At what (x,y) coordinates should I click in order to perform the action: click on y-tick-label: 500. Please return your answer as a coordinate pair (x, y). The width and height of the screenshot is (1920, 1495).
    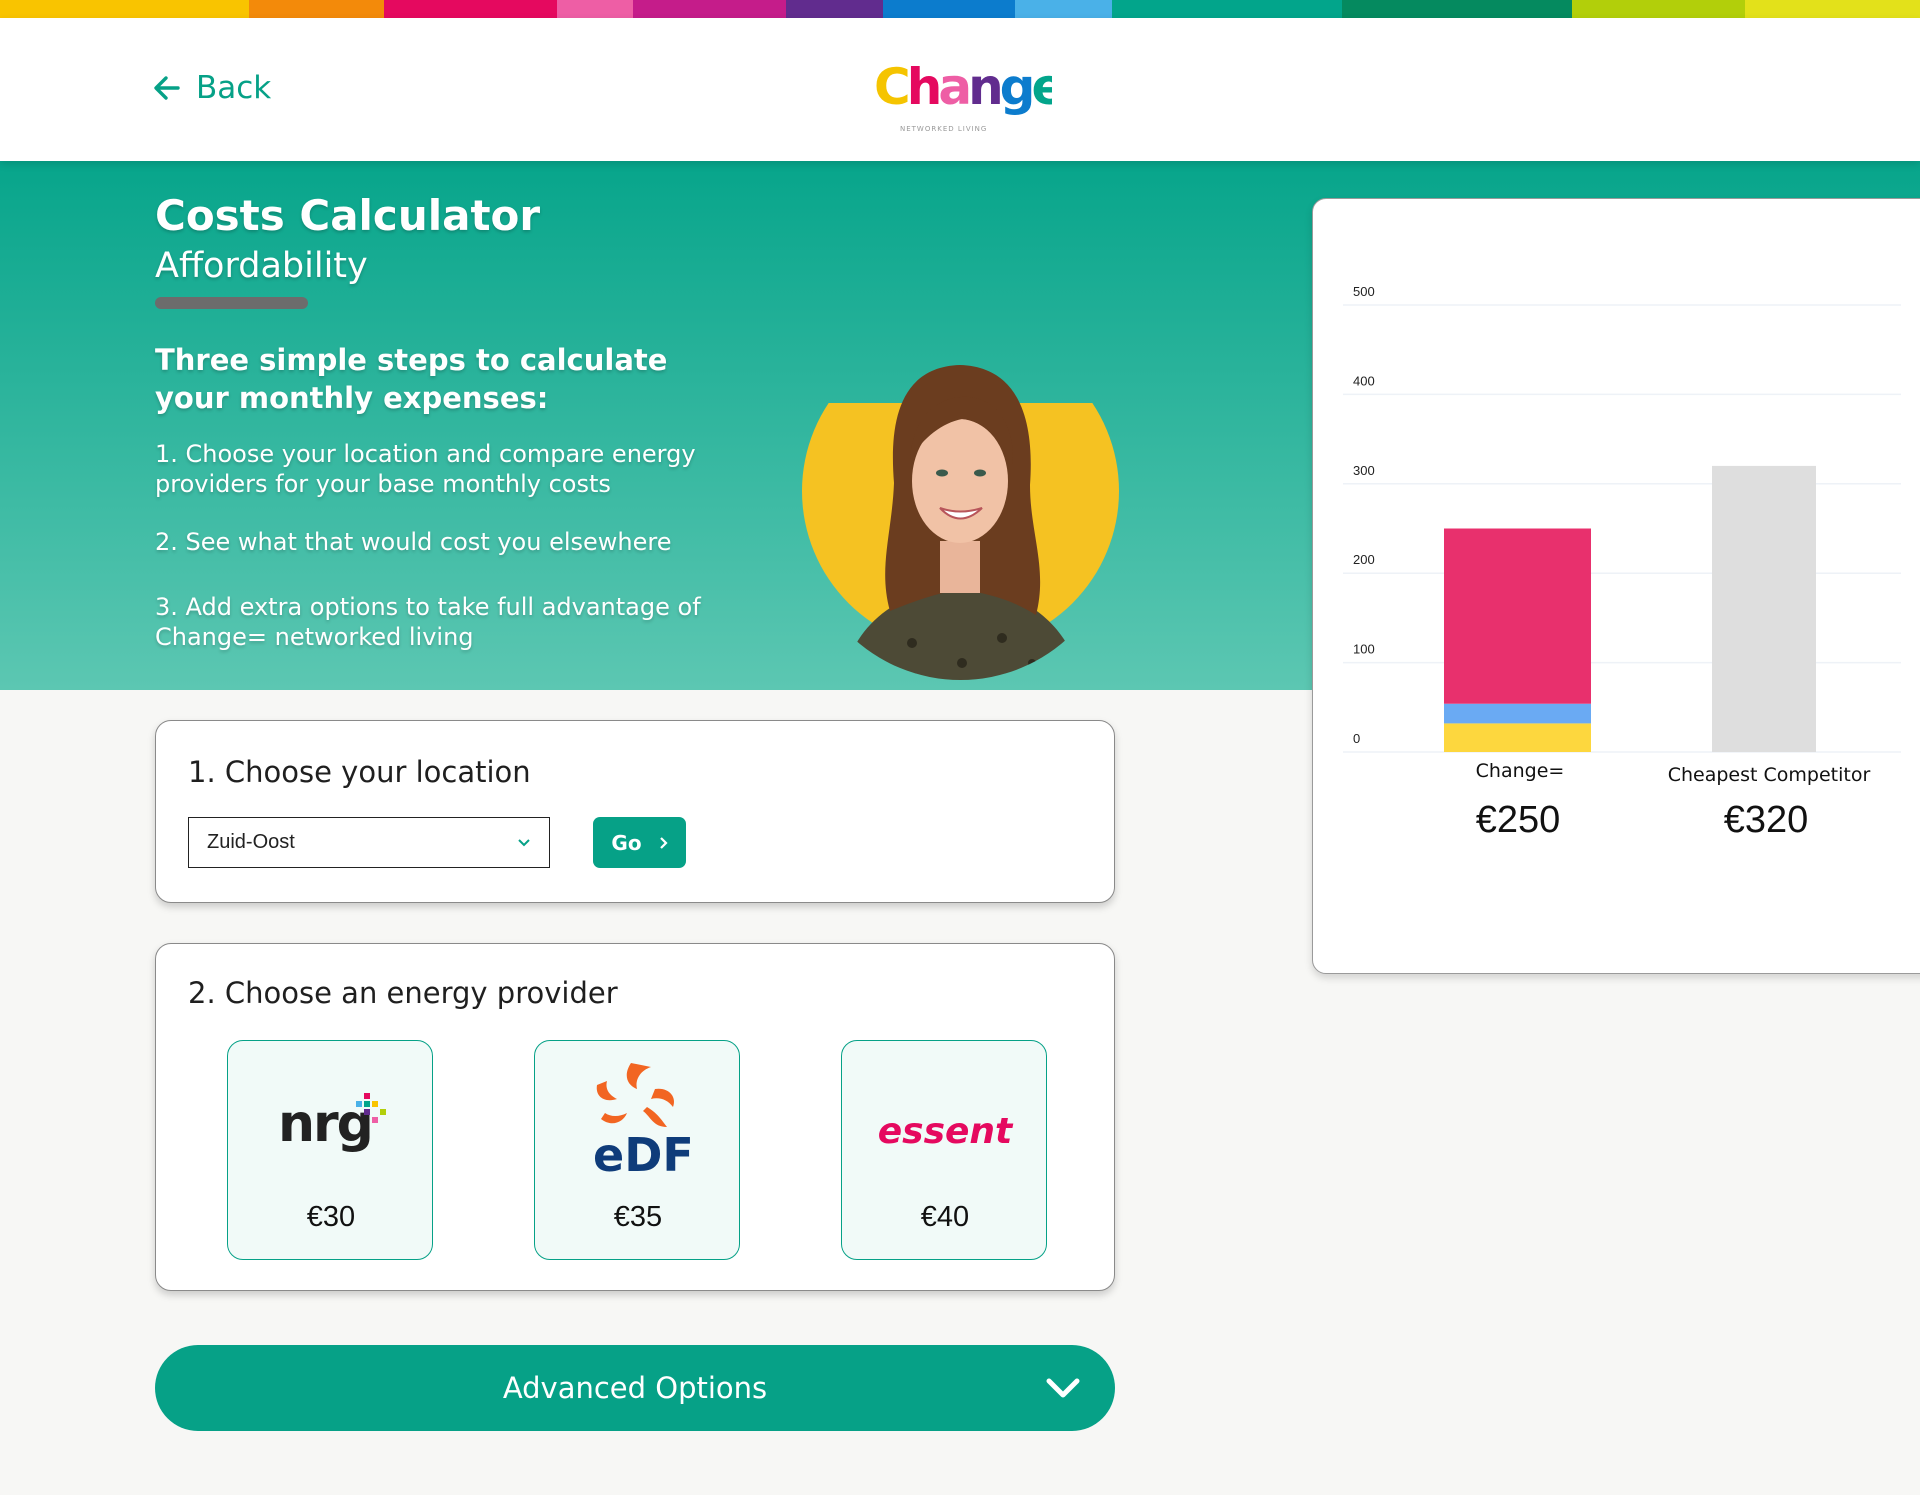
    Looking at the image, I should click on (1364, 291).